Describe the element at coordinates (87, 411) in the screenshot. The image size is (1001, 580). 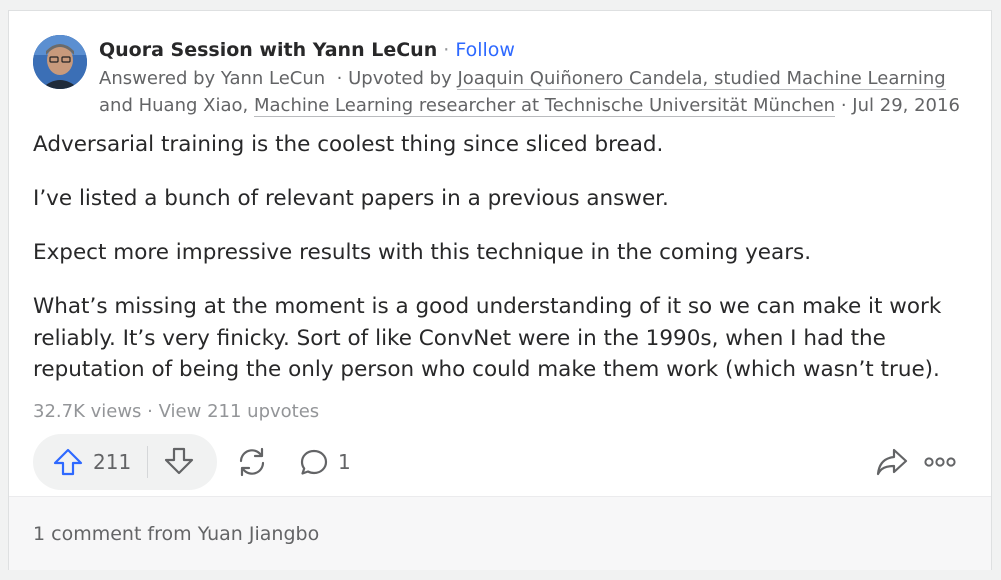
I see `views-count: 32.7K views` at that location.